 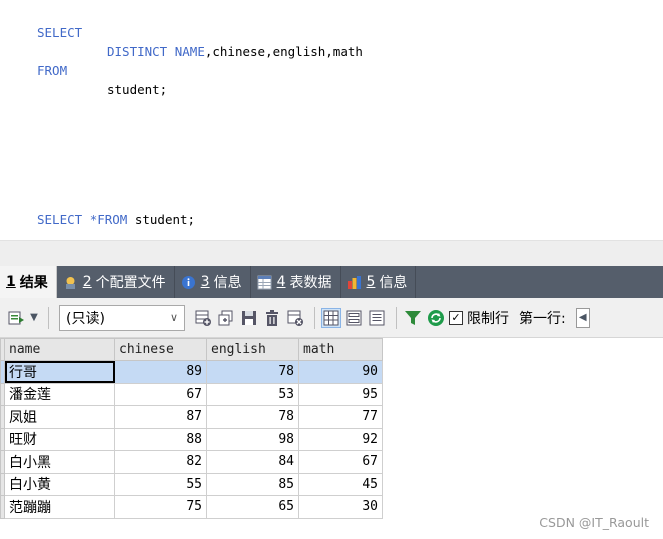 I want to click on sql-keyword-from: FROM, so click(x=52, y=70).